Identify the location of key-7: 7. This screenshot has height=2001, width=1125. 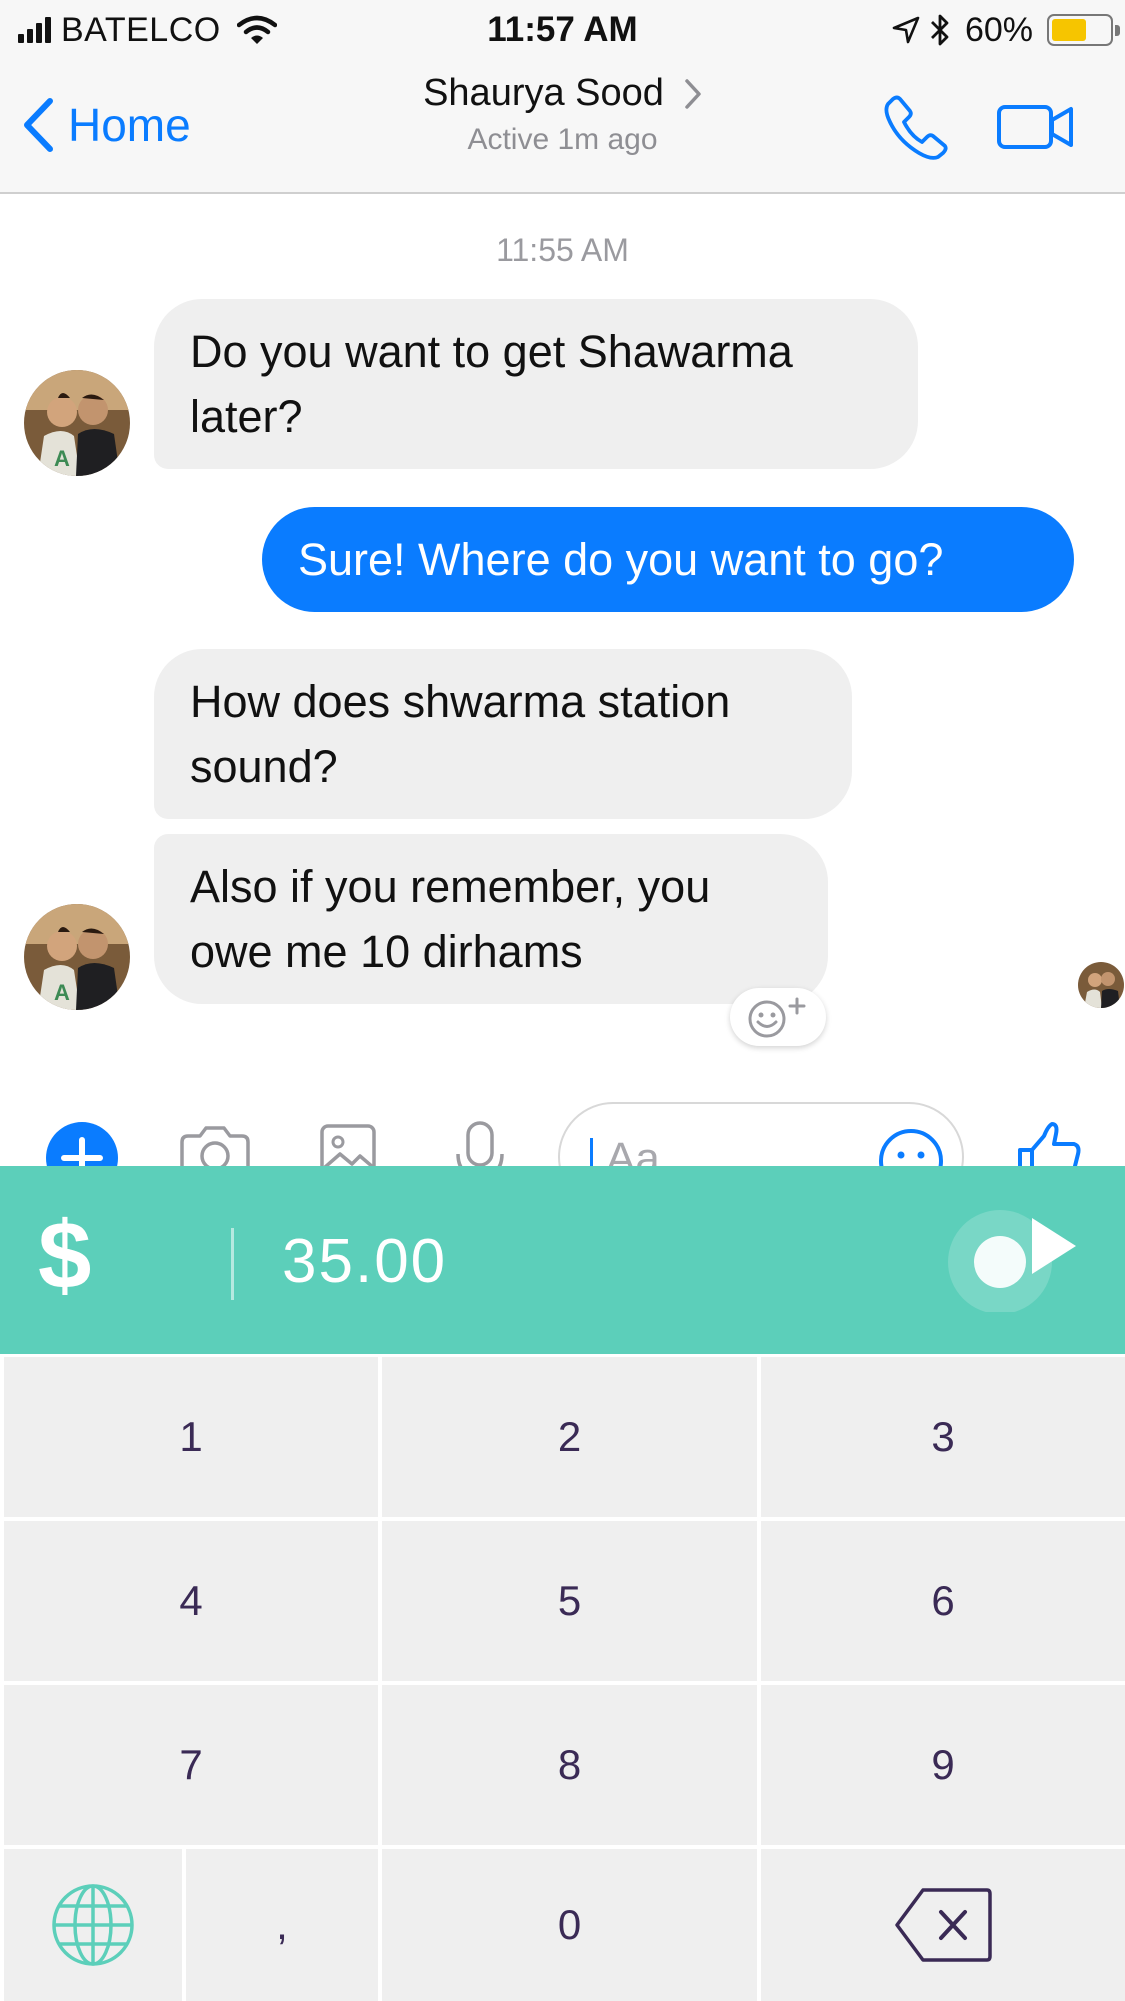
(191, 1765).